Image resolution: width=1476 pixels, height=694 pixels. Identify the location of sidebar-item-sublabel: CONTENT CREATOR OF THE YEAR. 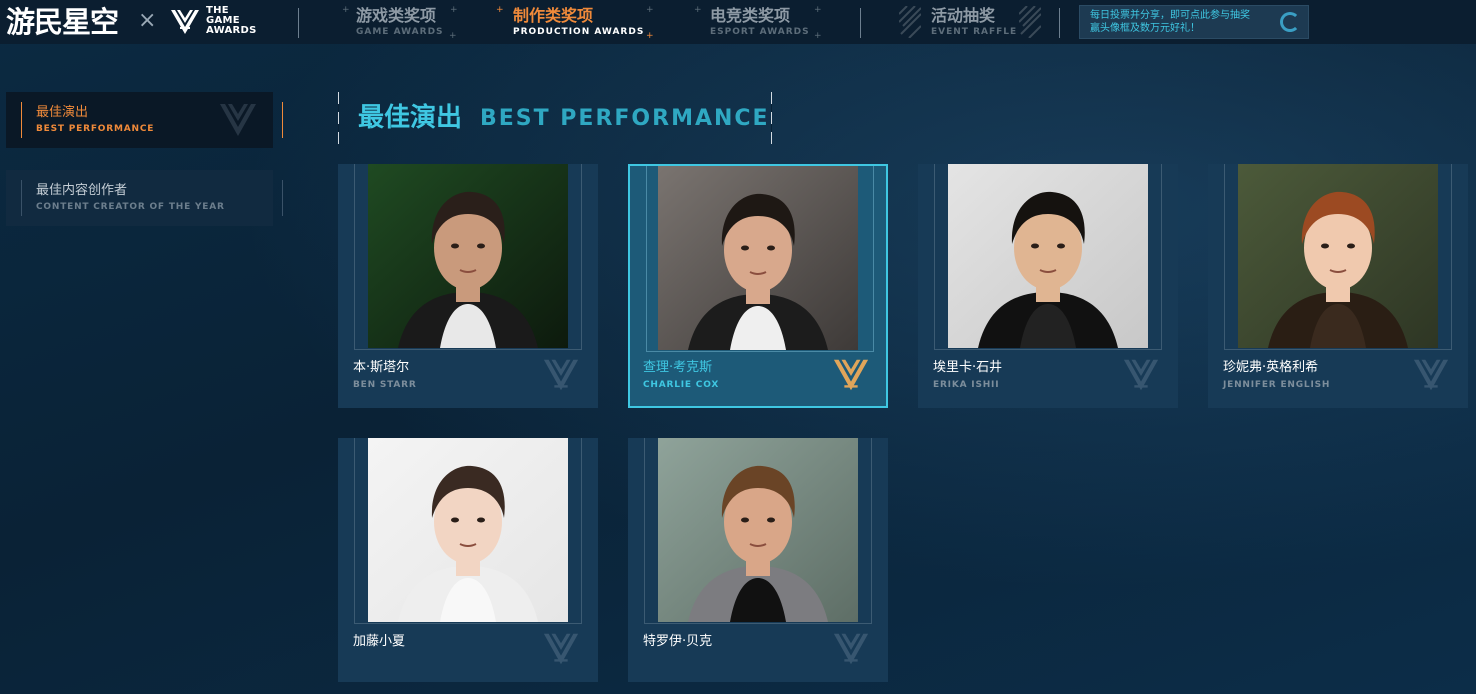
(130, 207).